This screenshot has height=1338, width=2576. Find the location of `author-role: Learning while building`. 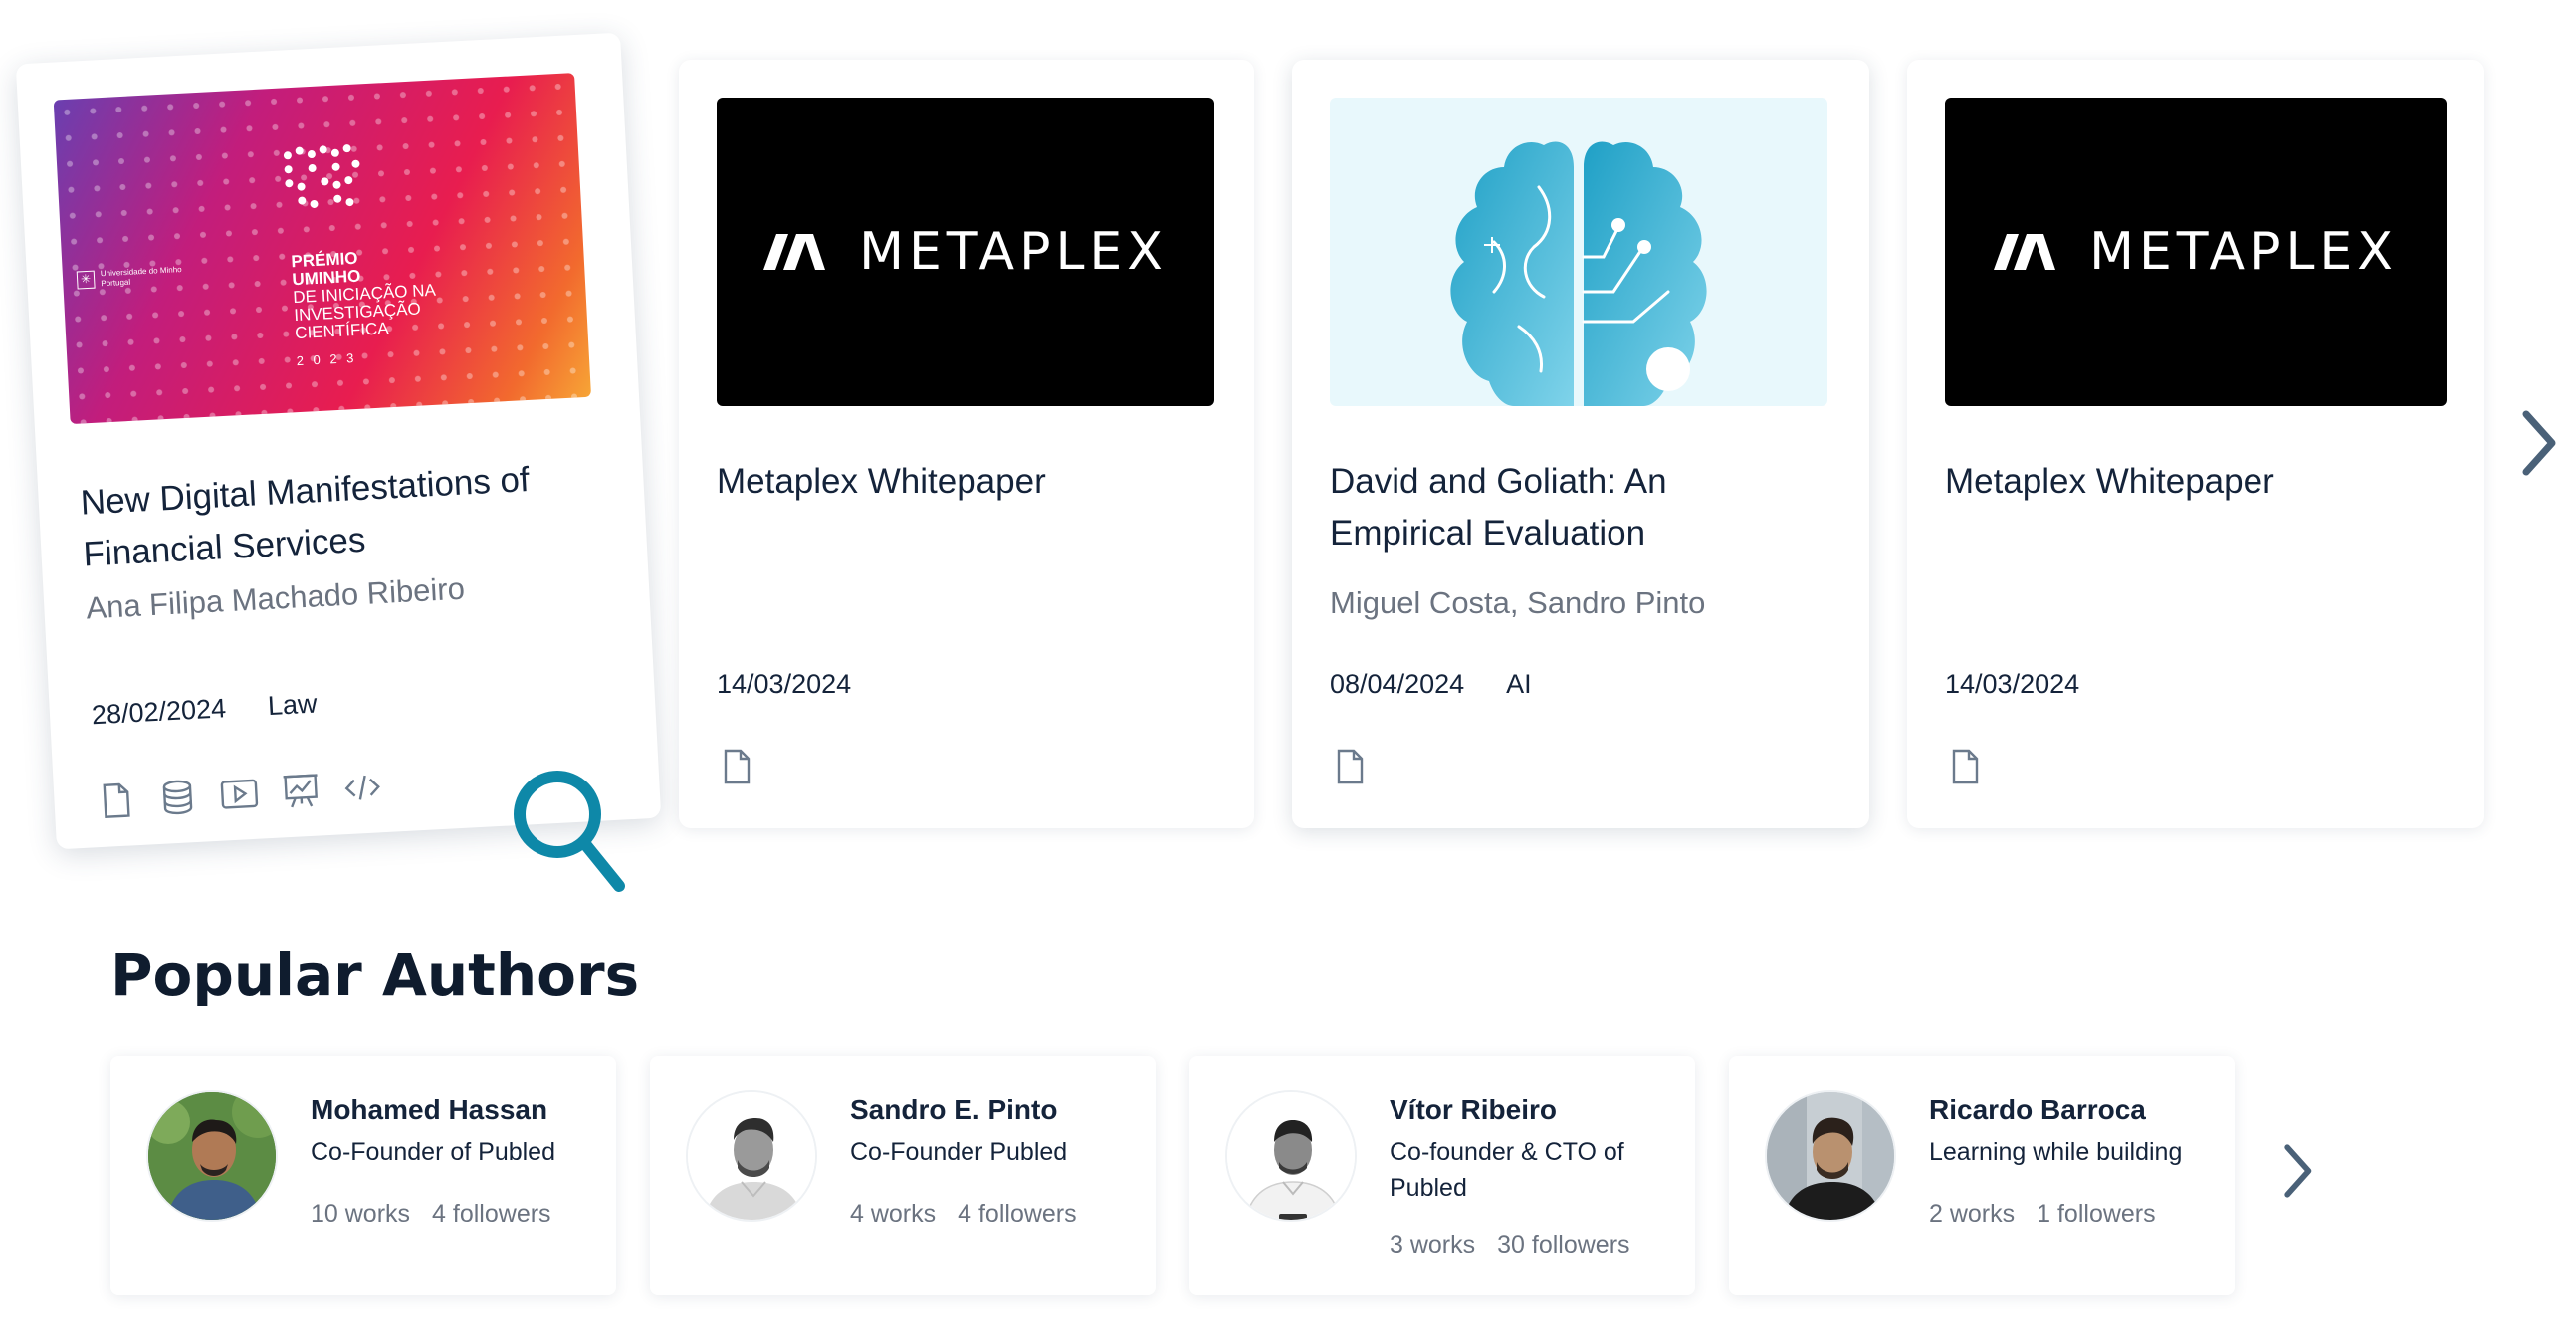

author-role: Learning while building is located at coordinates (2056, 1152).